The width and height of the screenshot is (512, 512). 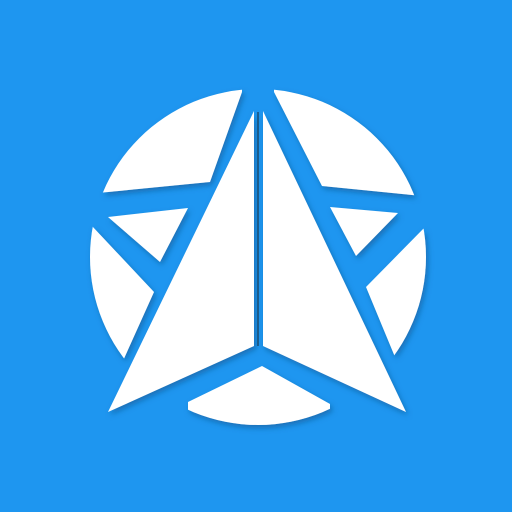 What do you see at coordinates (364, 231) in the screenshot?
I see `circle-segment-right-inner` at bounding box center [364, 231].